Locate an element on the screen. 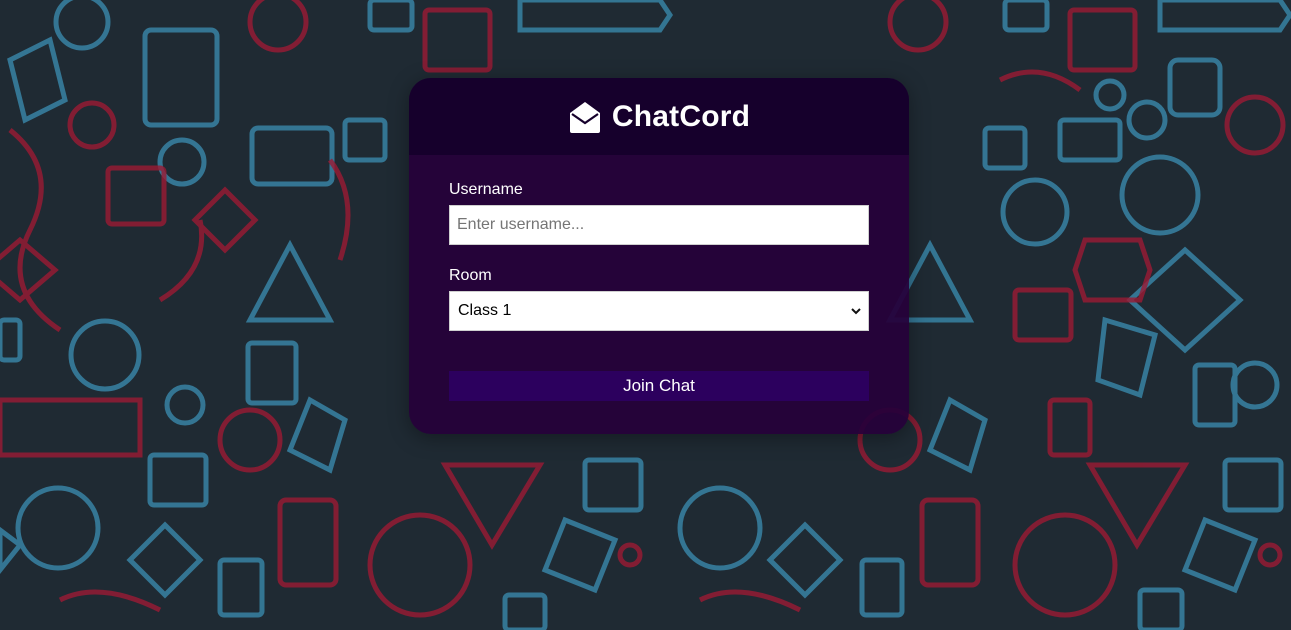  join-chat-button: Join Chat is located at coordinates (659, 386).